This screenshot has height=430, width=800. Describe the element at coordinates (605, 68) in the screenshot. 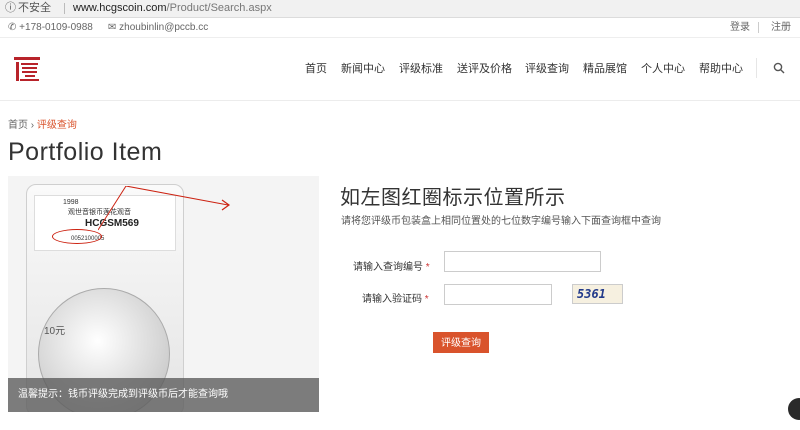

I see `nav-item-gallery: 精品展馆` at that location.